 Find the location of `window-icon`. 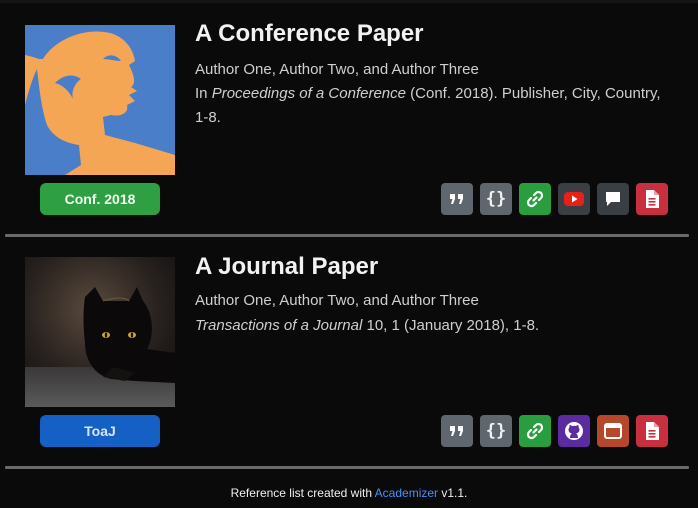

window-icon is located at coordinates (613, 431).